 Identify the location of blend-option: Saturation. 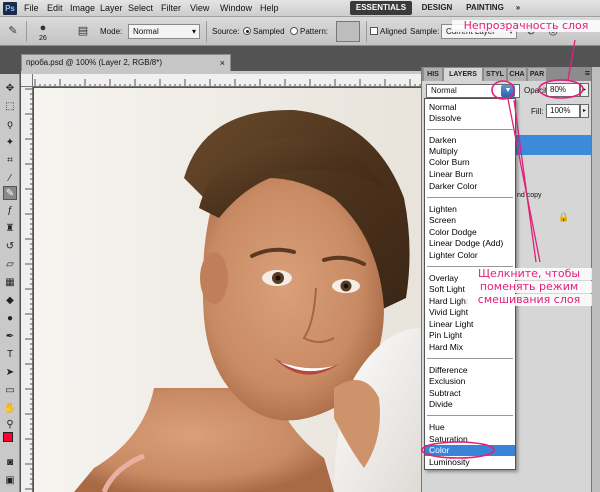
(470, 439).